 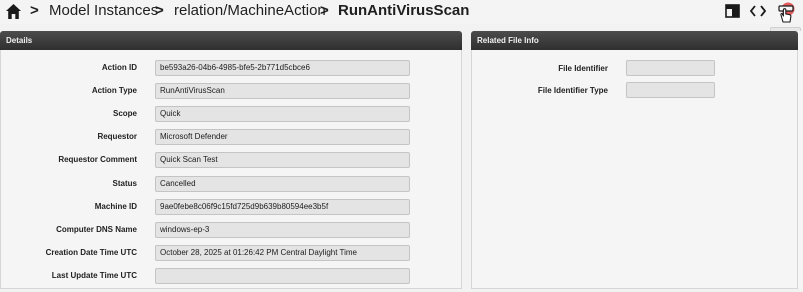 I want to click on breadcrumb-current-page: RunAntiVirusScan, so click(x=404, y=10).